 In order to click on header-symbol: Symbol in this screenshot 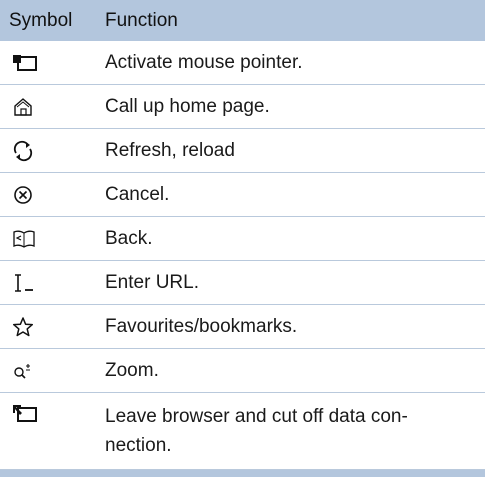, I will do `click(41, 20)`.